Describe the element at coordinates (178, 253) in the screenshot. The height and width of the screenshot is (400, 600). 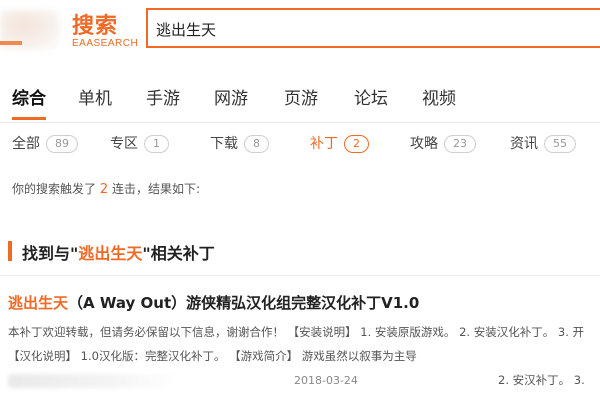
I see `section-title-suffix: "相关补丁` at that location.